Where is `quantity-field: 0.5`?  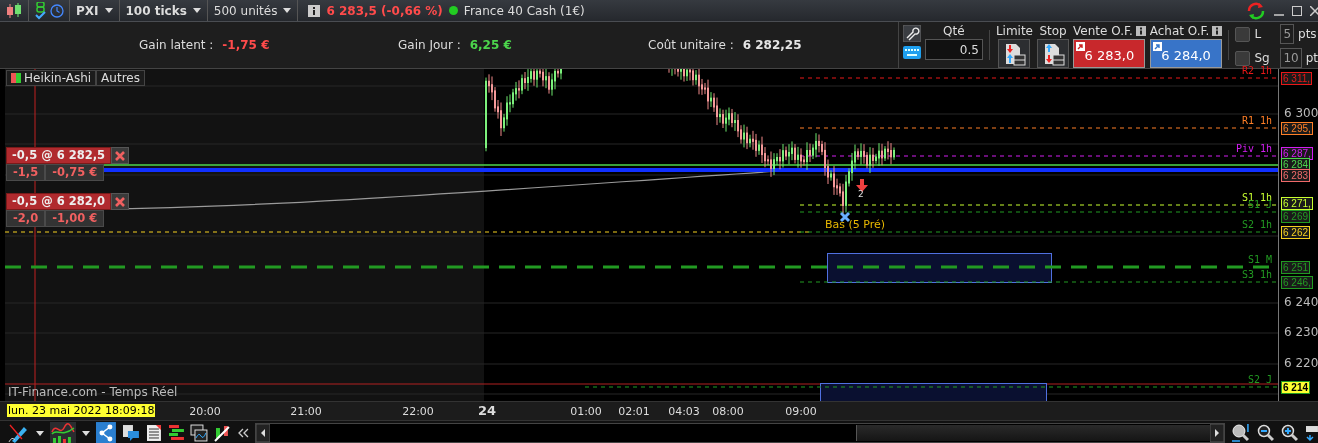 quantity-field: 0.5 is located at coordinates (953, 49).